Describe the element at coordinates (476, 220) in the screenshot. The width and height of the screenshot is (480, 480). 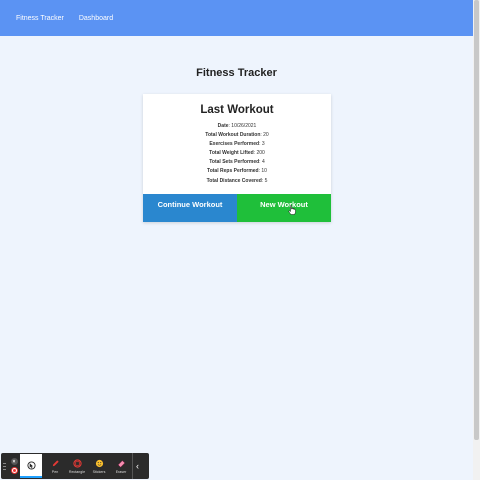
I see `scrollbar-thumb` at that location.